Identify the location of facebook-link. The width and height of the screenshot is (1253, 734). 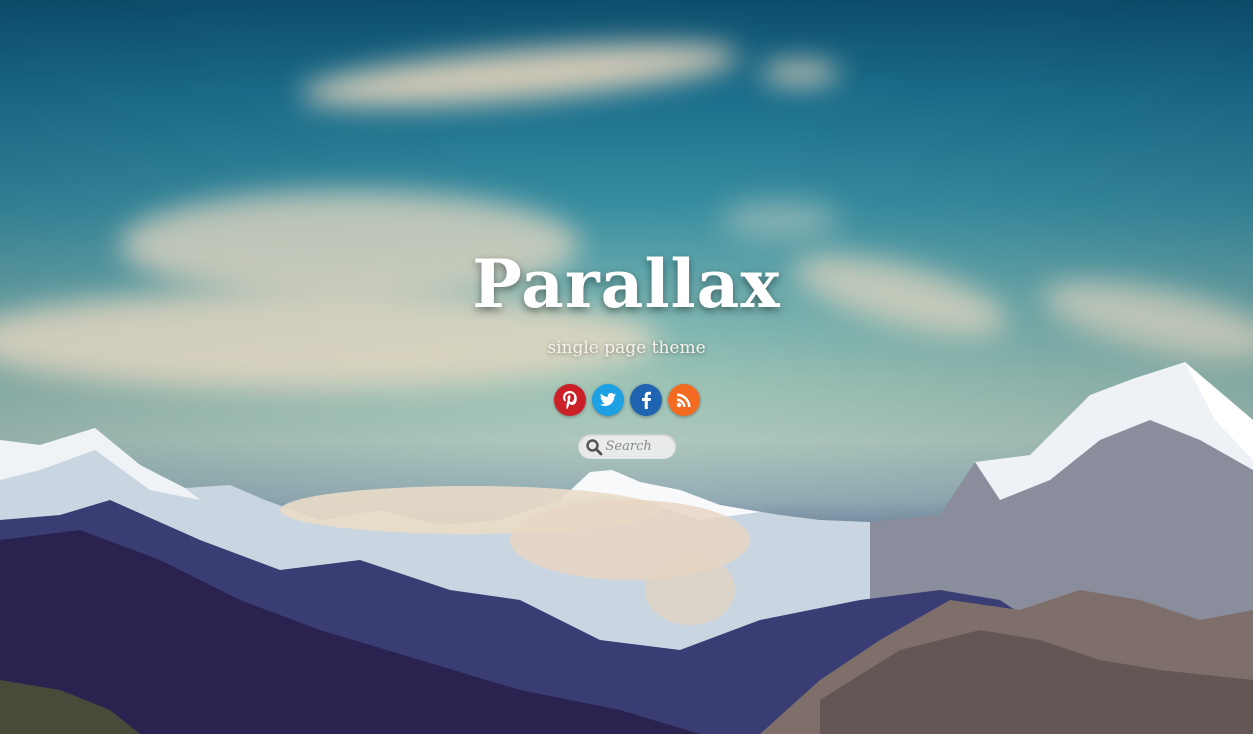
(645, 400).